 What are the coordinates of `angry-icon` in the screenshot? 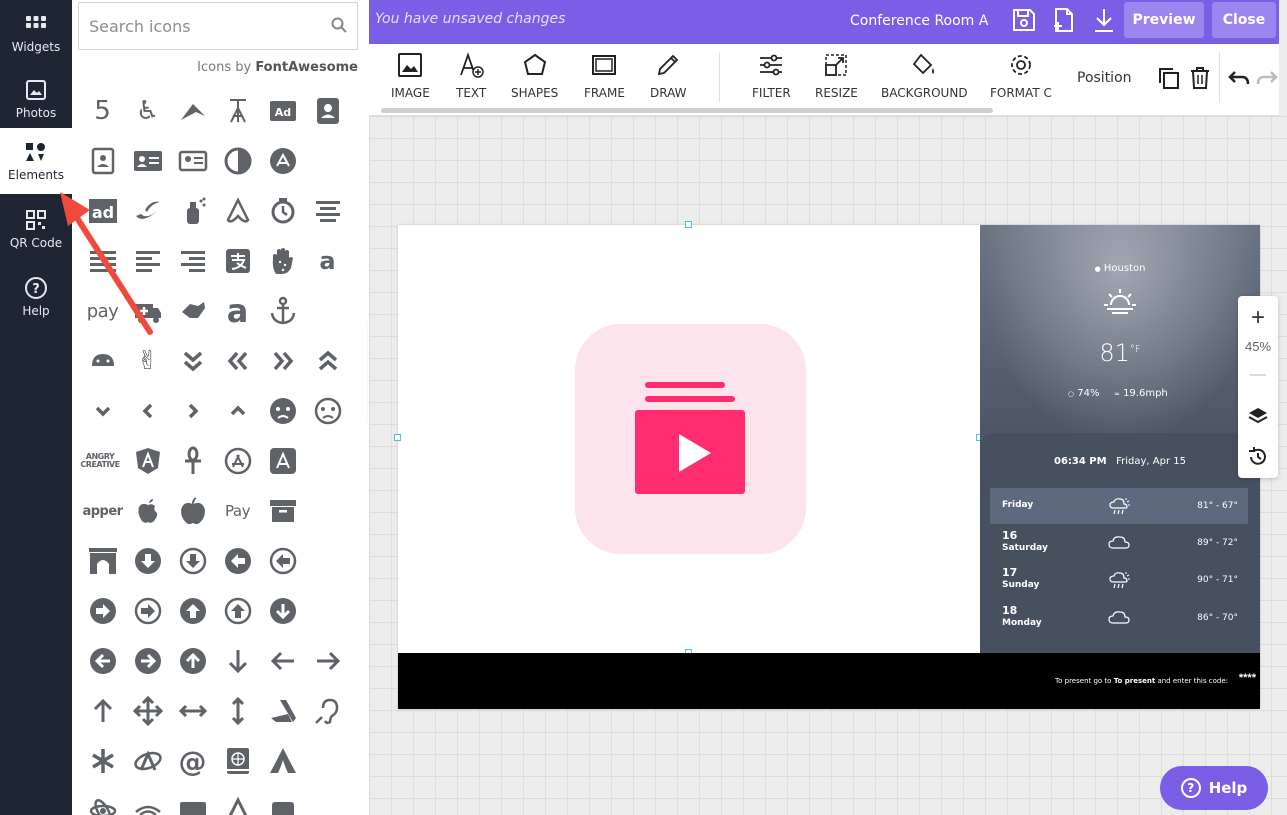 It's located at (282, 411).